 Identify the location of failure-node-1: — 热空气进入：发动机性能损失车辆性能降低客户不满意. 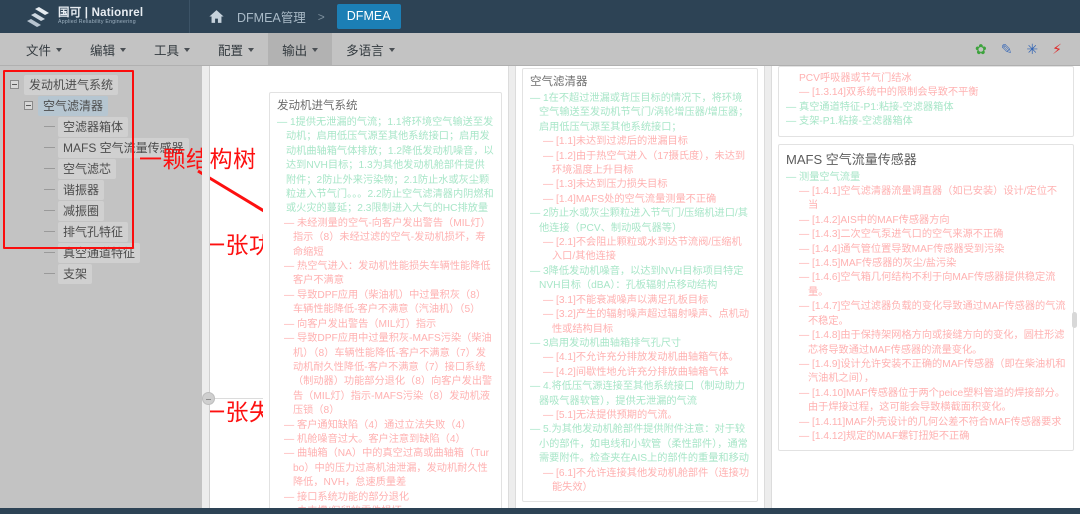
(385, 274).